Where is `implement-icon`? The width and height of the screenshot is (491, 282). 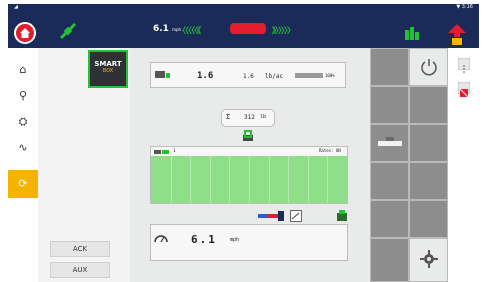
implement-icon is located at coordinates (161, 152).